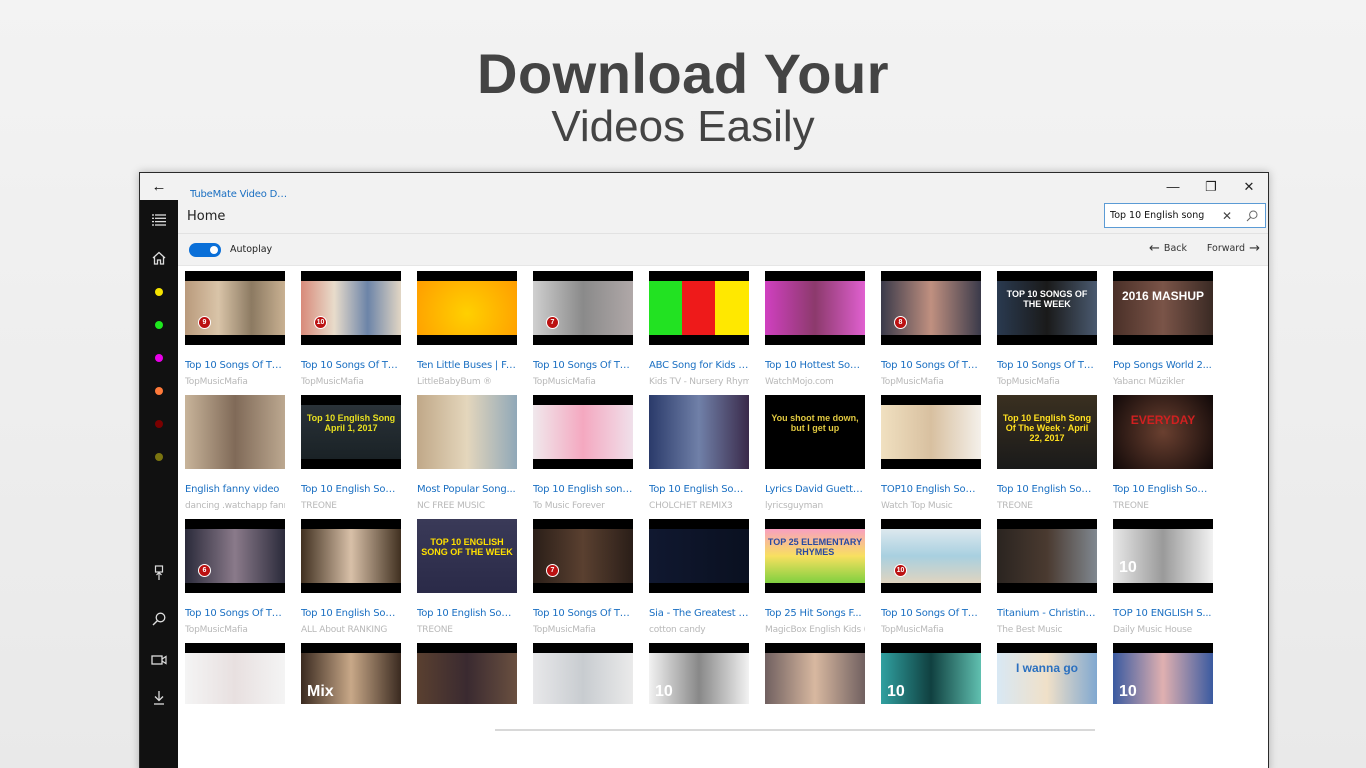  I want to click on video-card: Top 10 English song... To Music Forever, so click(583, 453).